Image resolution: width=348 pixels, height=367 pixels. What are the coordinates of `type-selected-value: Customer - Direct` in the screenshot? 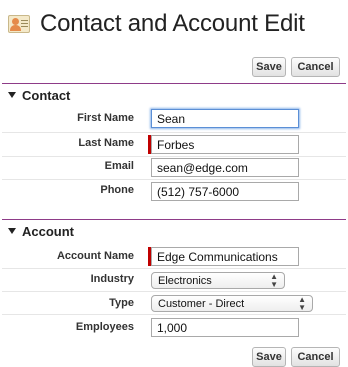 It's located at (201, 303).